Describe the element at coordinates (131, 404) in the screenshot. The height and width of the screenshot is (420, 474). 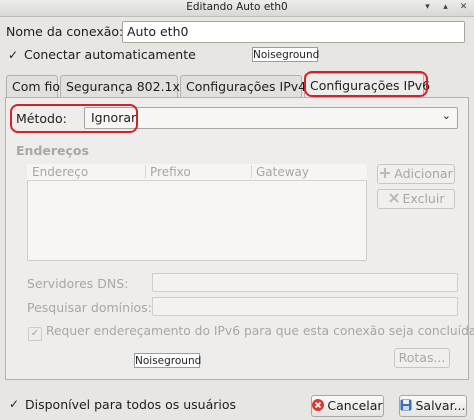
I see `available-all-users-label: Disponível para todos os usuários` at that location.